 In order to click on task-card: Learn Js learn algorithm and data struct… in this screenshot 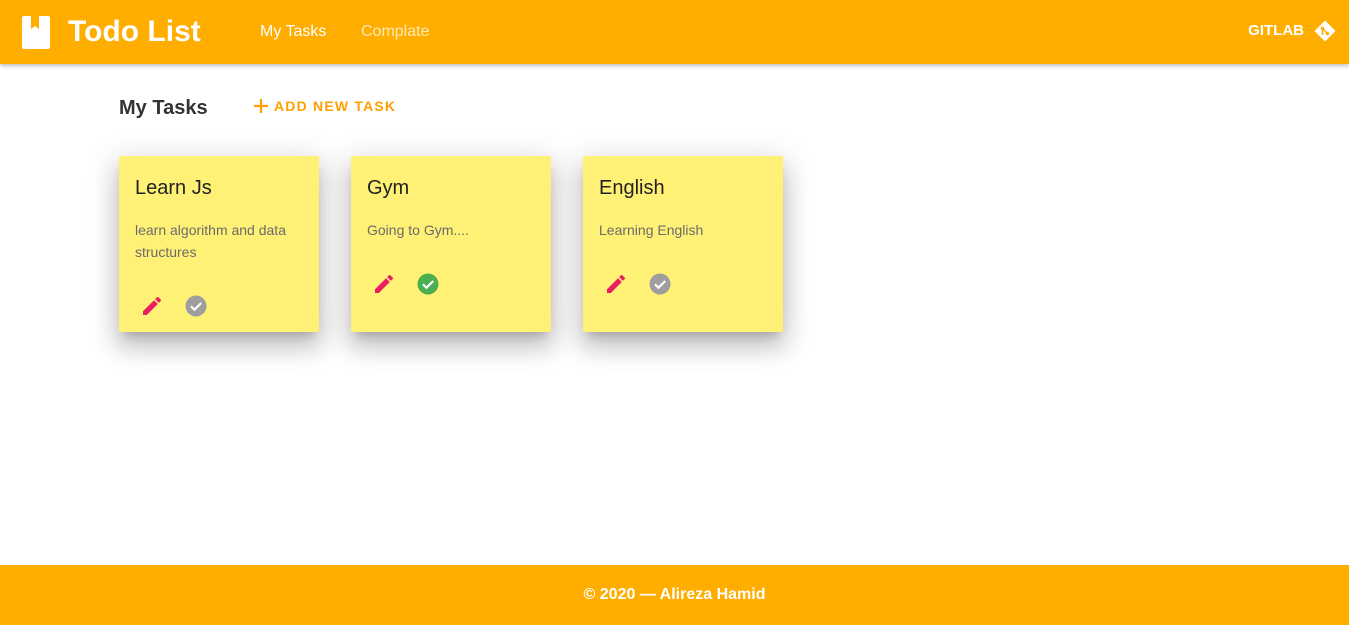, I will do `click(219, 244)`.